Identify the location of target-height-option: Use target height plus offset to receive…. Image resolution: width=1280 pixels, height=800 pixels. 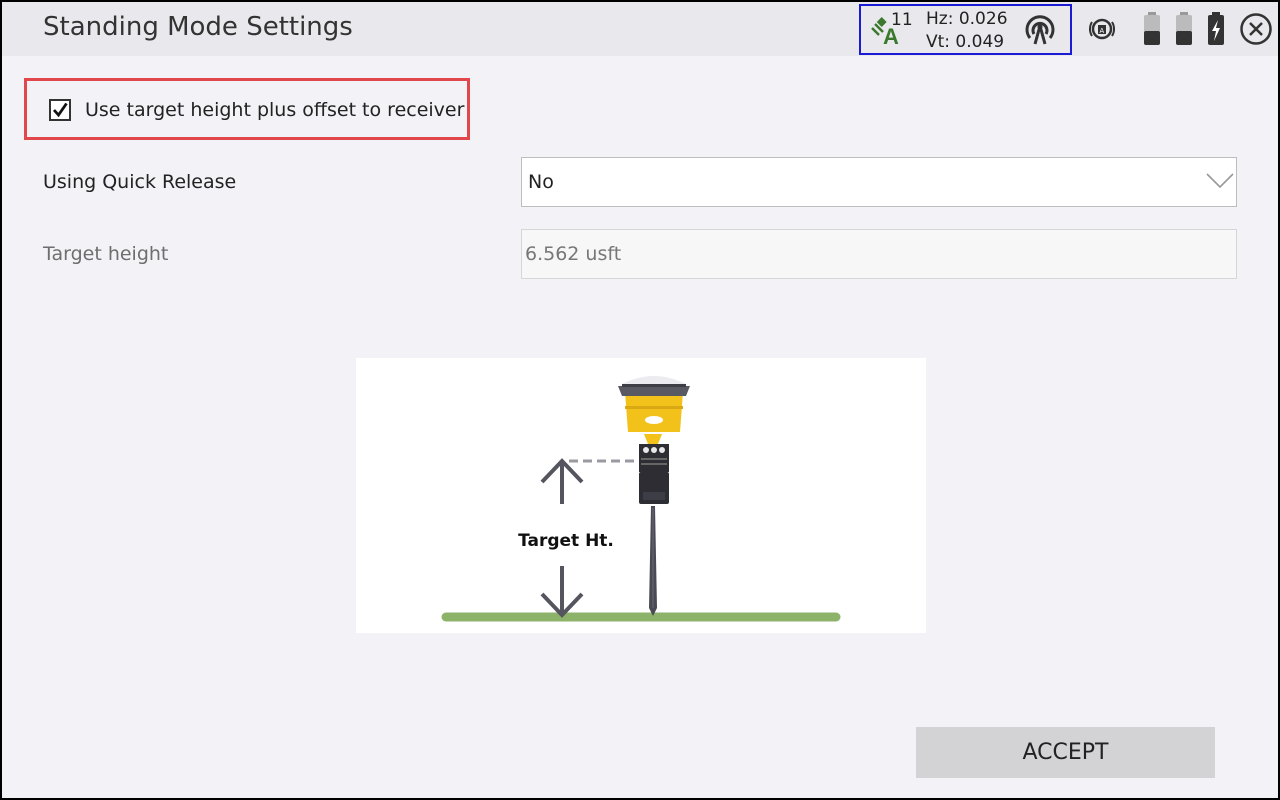
(247, 109).